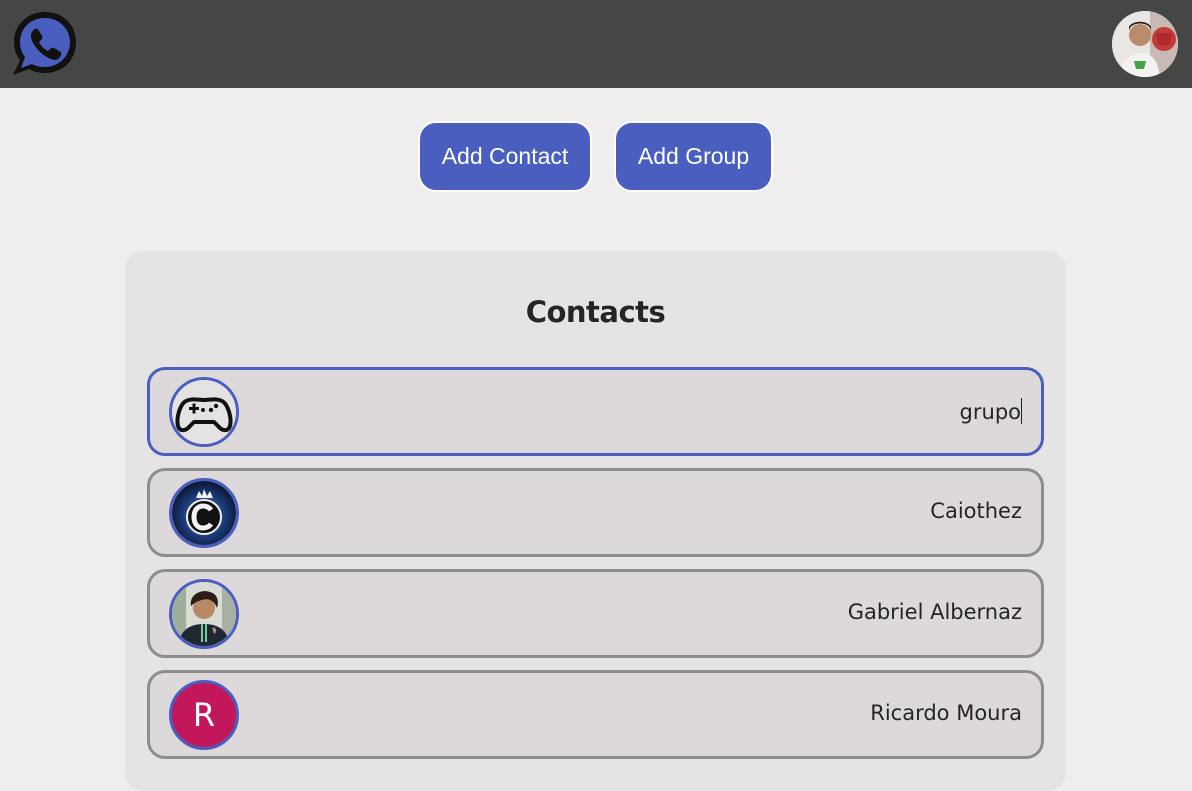  I want to click on c-logo-avatar-icon, so click(204, 513).